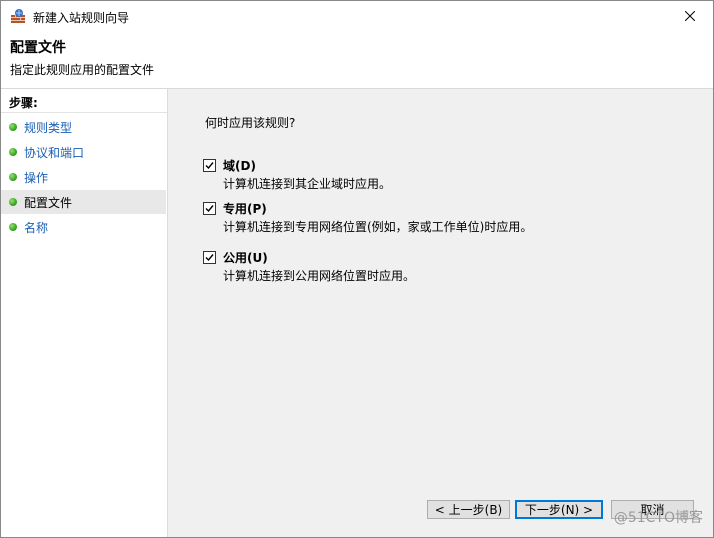  Describe the element at coordinates (84, 112) in the screenshot. I see `steps-divider` at that location.